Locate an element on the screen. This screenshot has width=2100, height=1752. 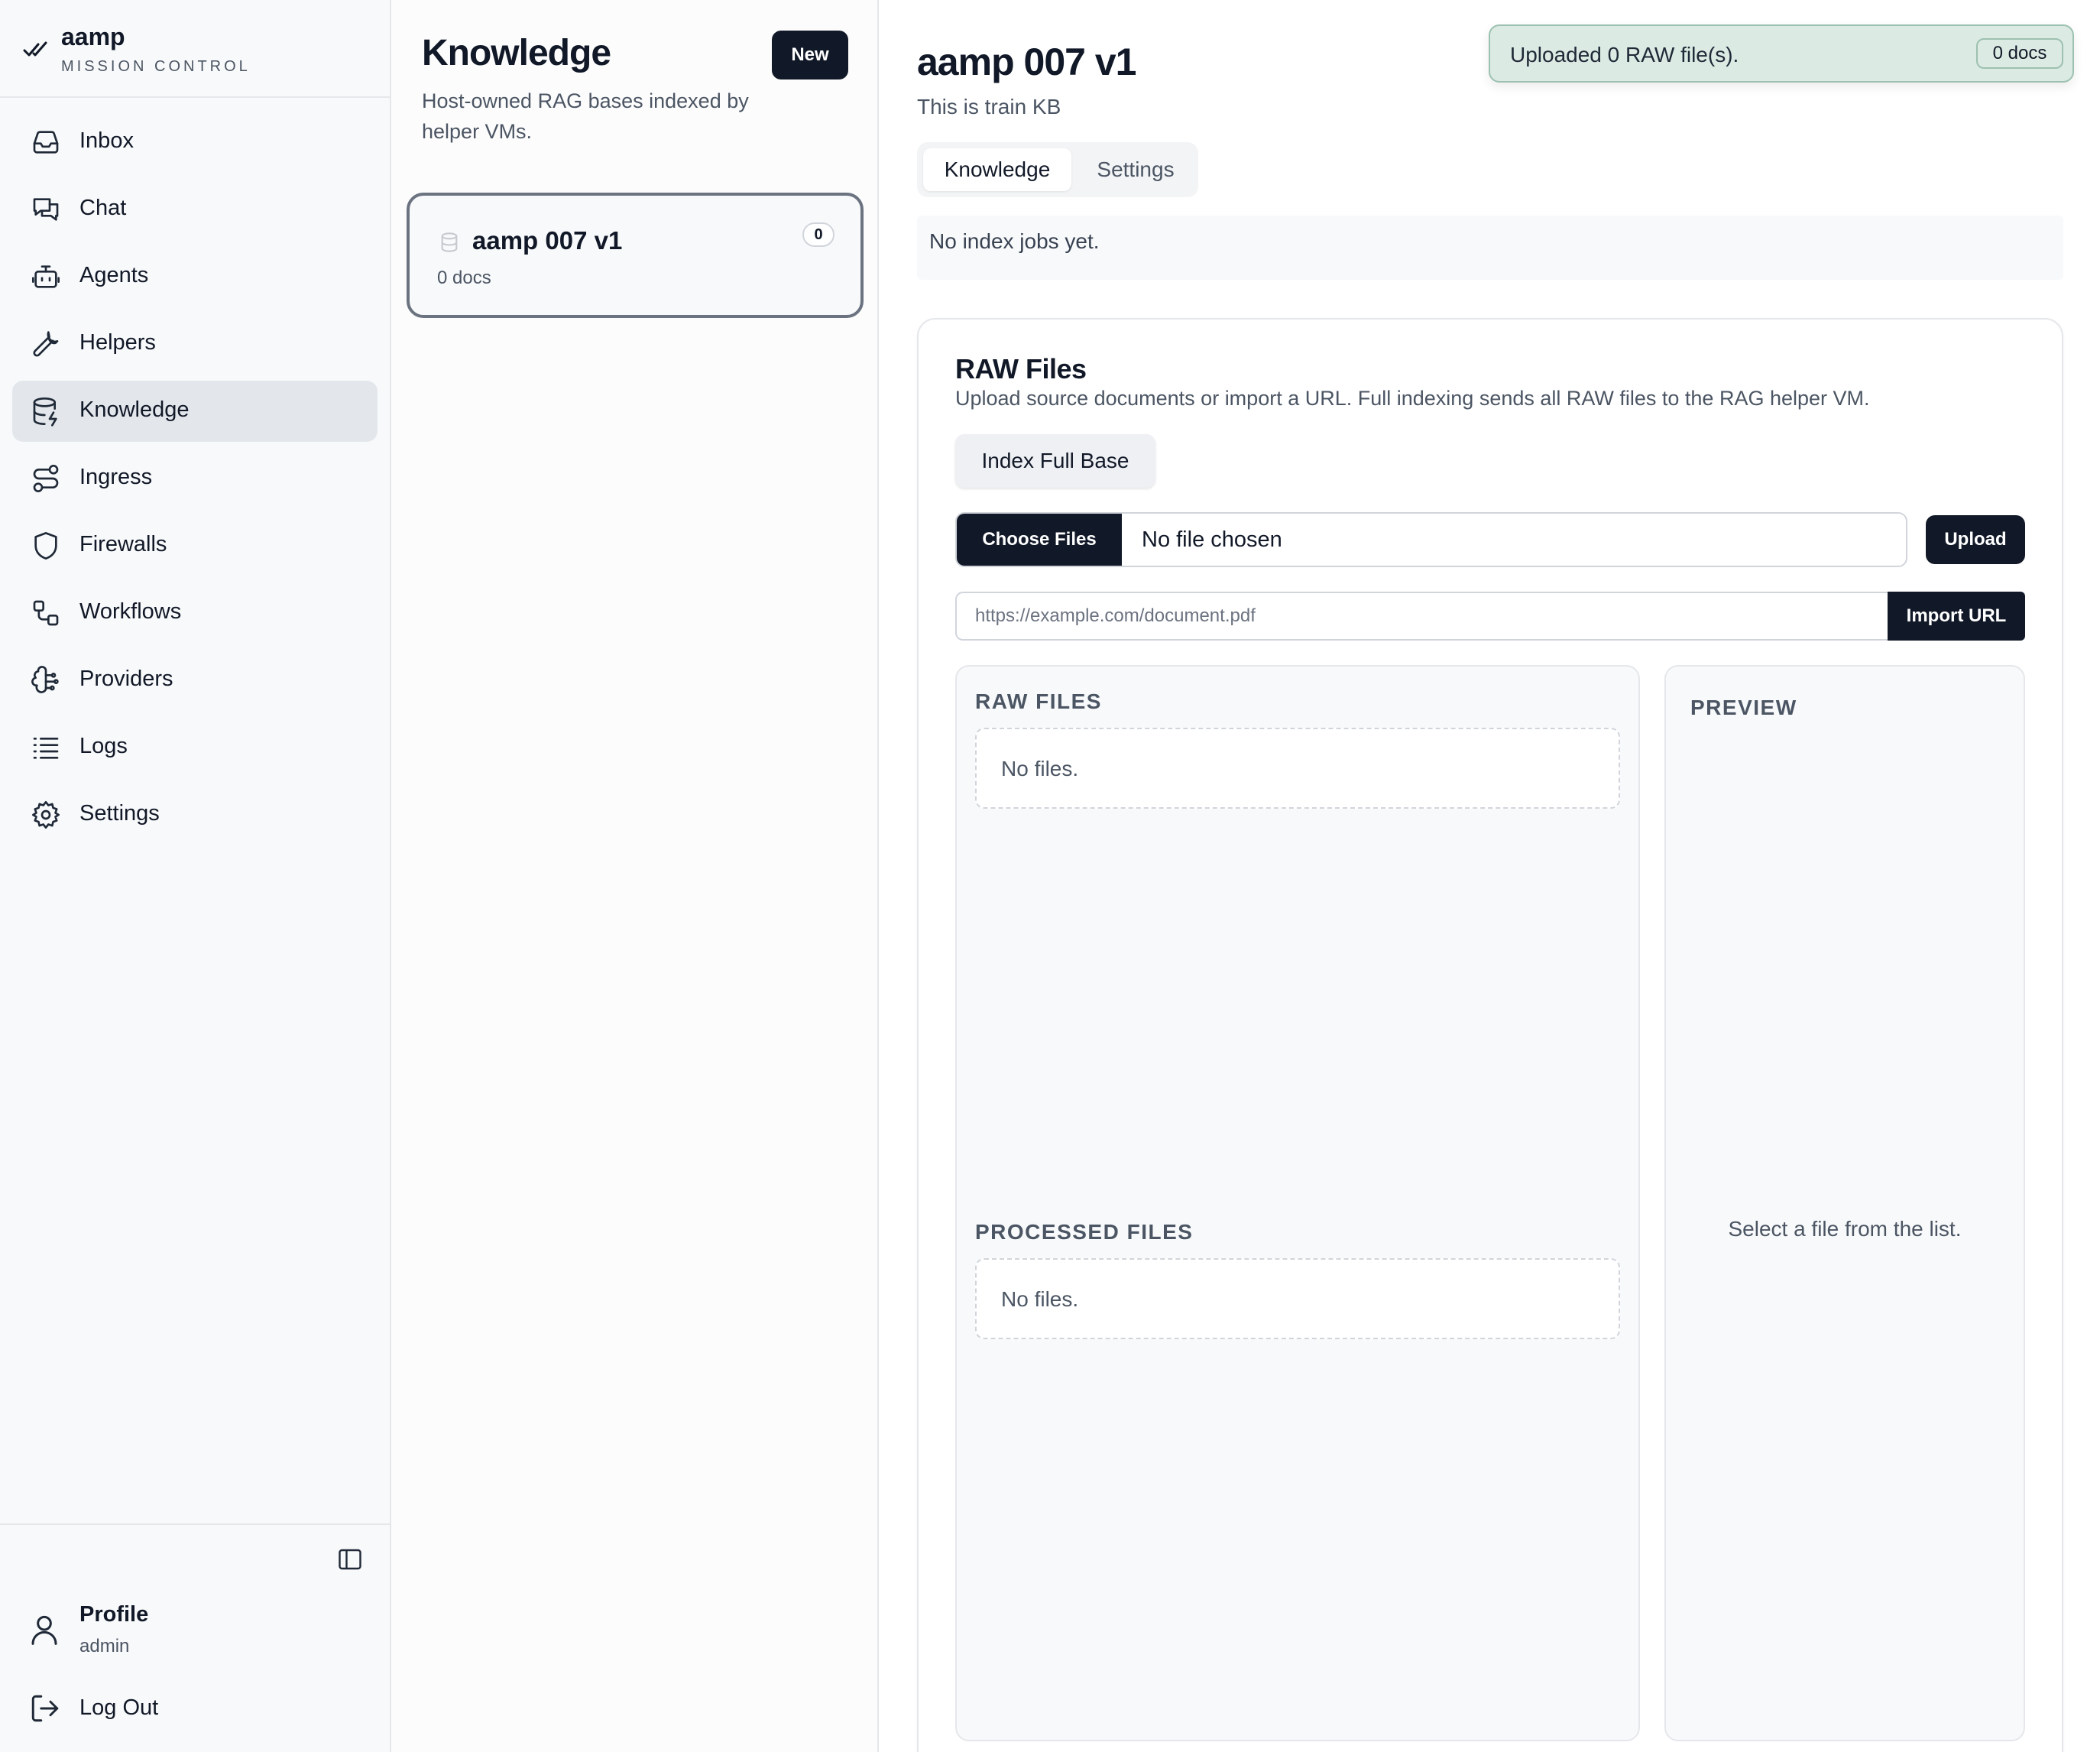
sidebar-item-label: Agents is located at coordinates (114, 275).